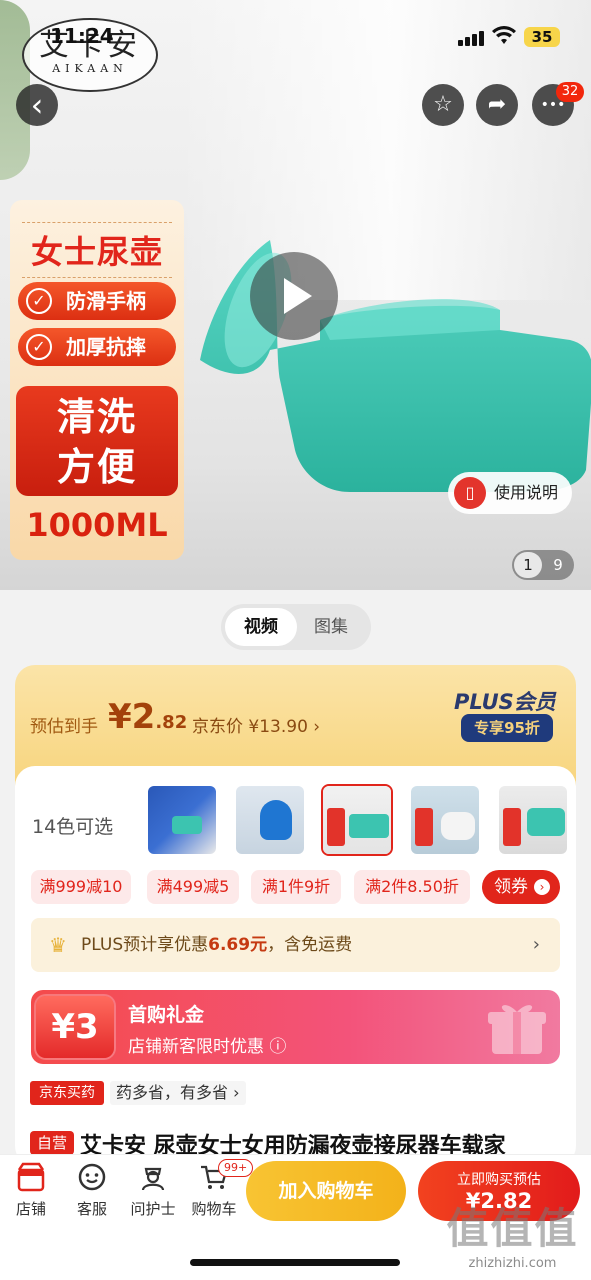 The image size is (591, 1280). What do you see at coordinates (207, 1047) in the screenshot?
I see `gift-subtitle: 店铺新客限时优惠 ⓘ` at bounding box center [207, 1047].